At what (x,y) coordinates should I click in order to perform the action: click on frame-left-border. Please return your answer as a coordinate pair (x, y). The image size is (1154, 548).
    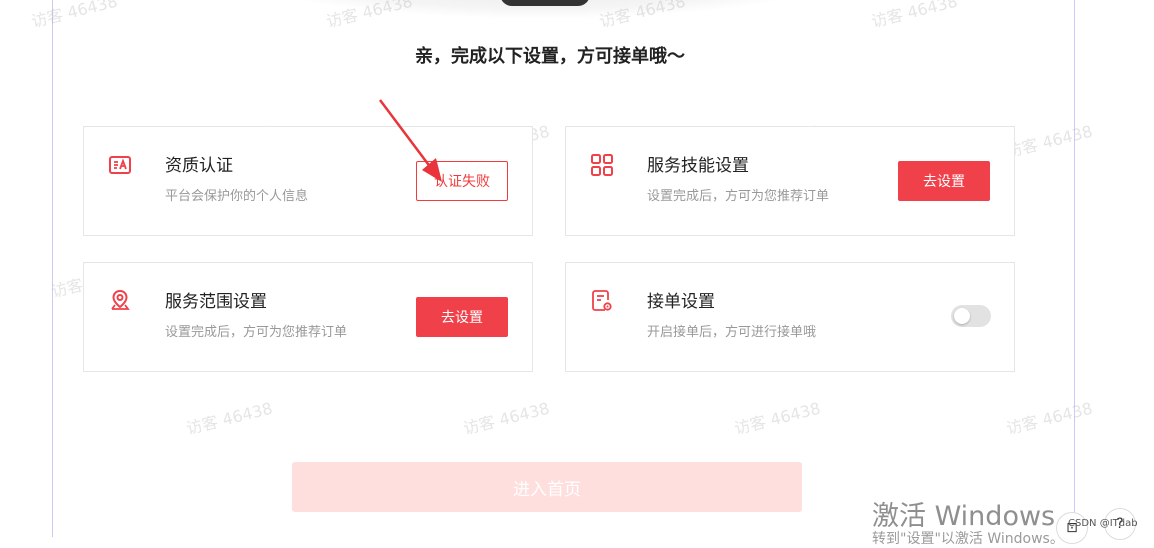
    Looking at the image, I should click on (52, 268).